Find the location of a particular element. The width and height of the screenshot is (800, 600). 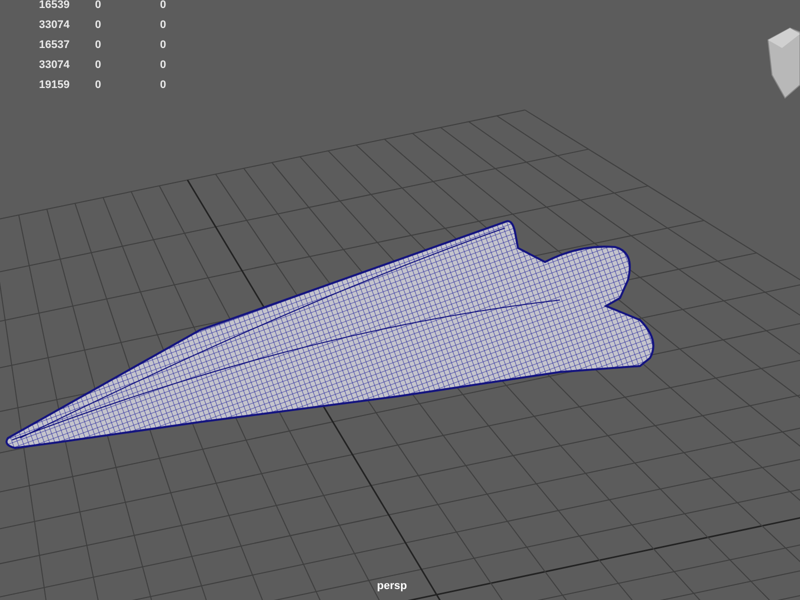

camera-label: persp is located at coordinates (392, 586).